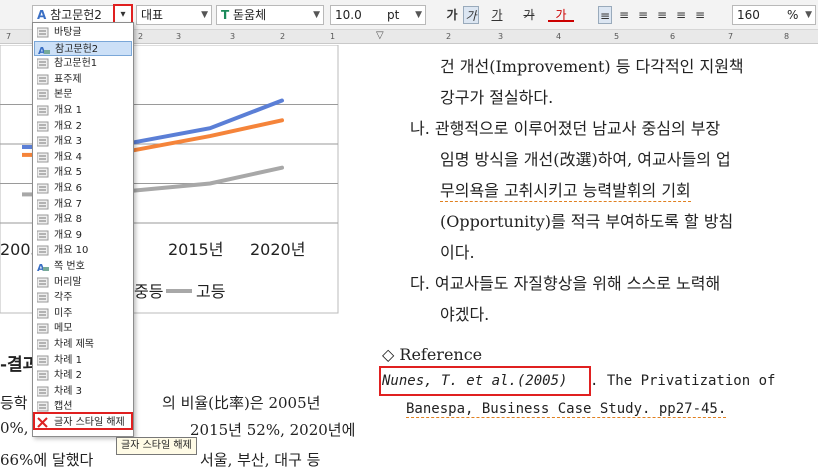  Describe the element at coordinates (68, 282) in the screenshot. I see `style-menu-item-label: 머리말` at that location.